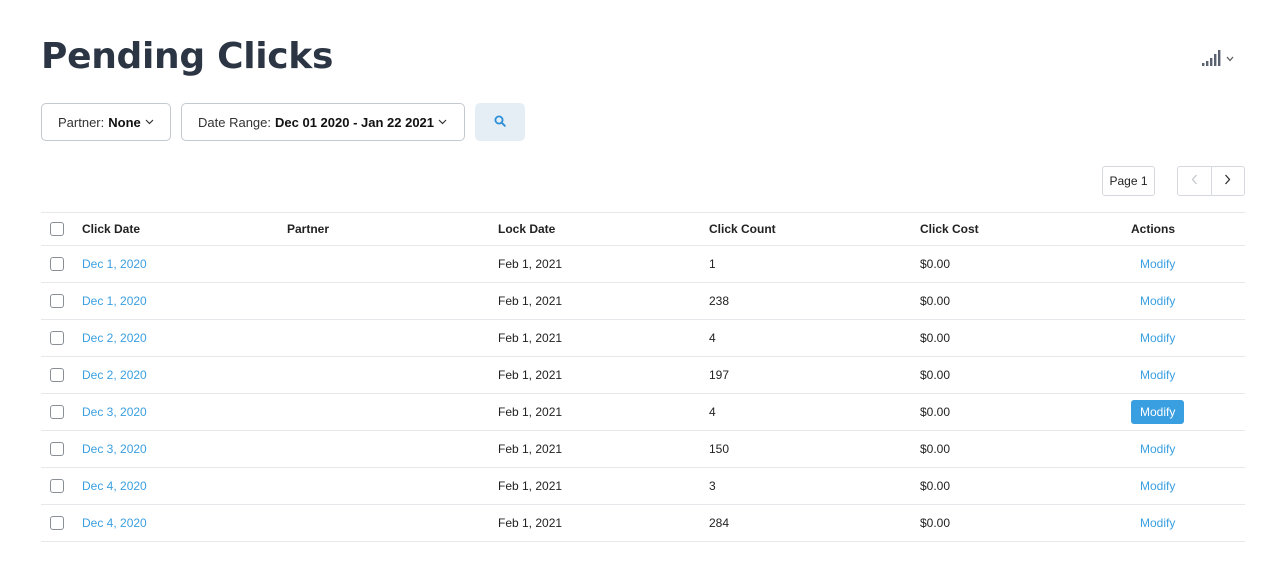 The width and height of the screenshot is (1273, 570). What do you see at coordinates (1212, 58) in the screenshot?
I see `signal-bars-icon` at bounding box center [1212, 58].